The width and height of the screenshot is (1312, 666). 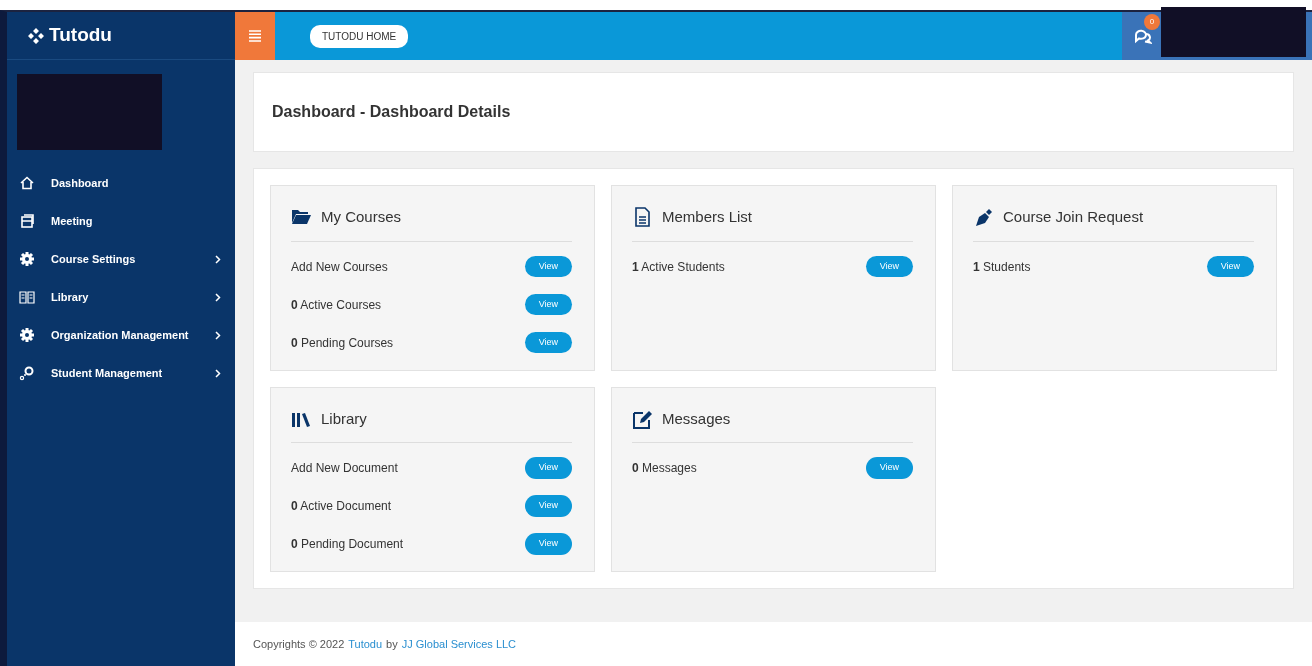 I want to click on notification-badge: 0, so click(x=1152, y=22).